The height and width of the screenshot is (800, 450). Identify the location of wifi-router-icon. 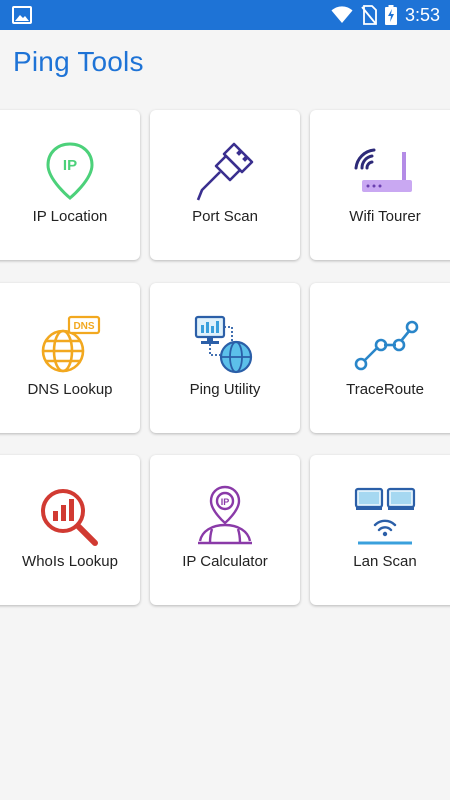
(383, 170).